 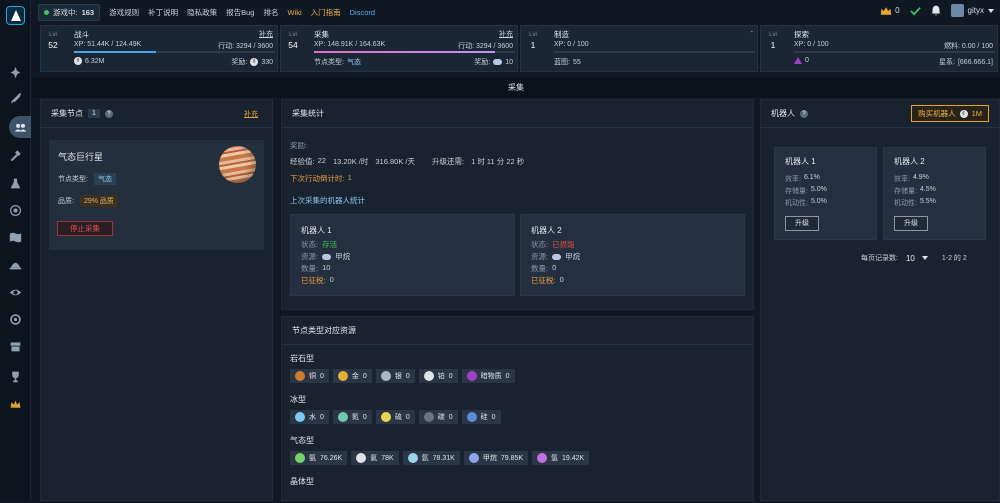 What do you see at coordinates (375, 458) in the screenshot?
I see `resource-chip: 氦 78K` at bounding box center [375, 458].